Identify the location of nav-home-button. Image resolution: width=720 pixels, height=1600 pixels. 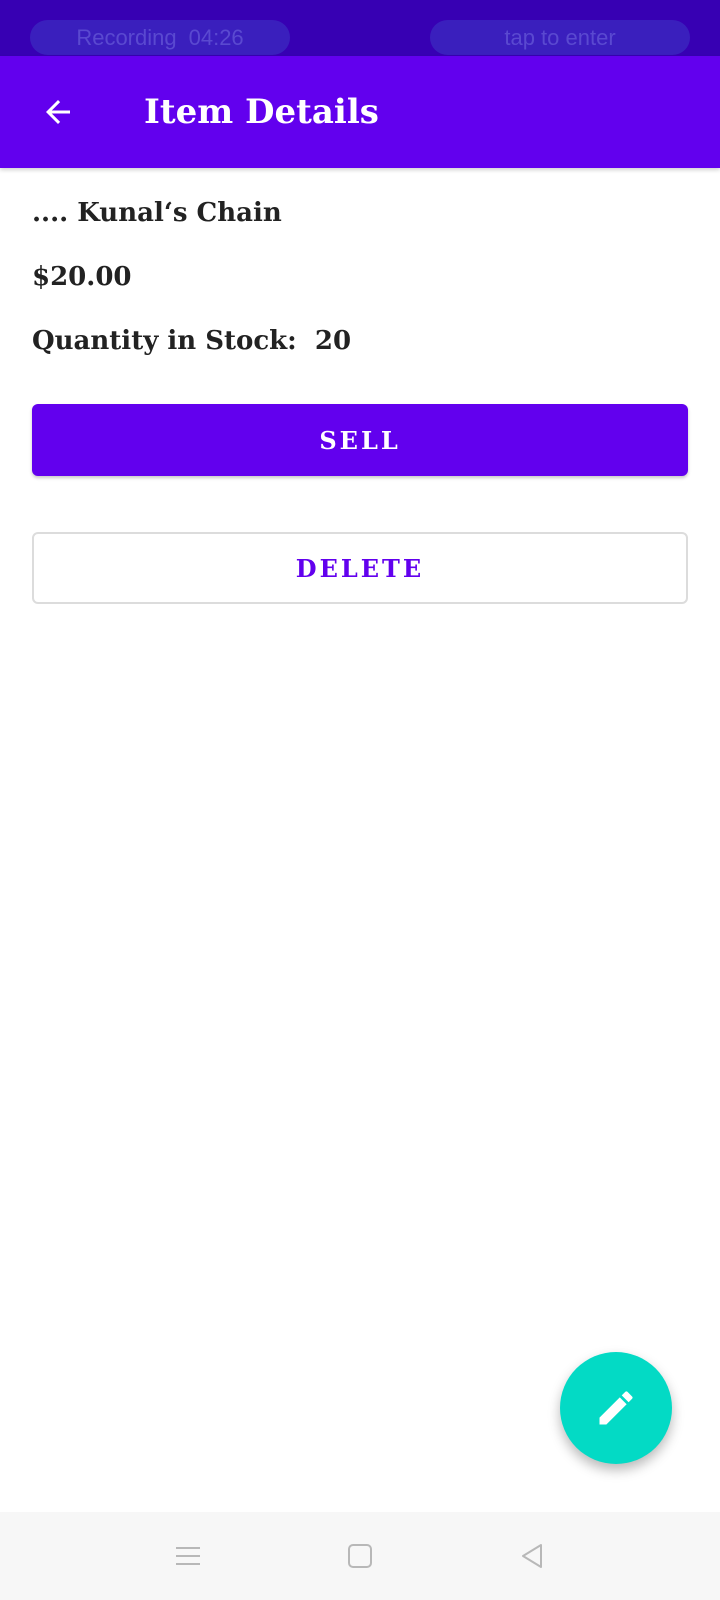
(360, 1556).